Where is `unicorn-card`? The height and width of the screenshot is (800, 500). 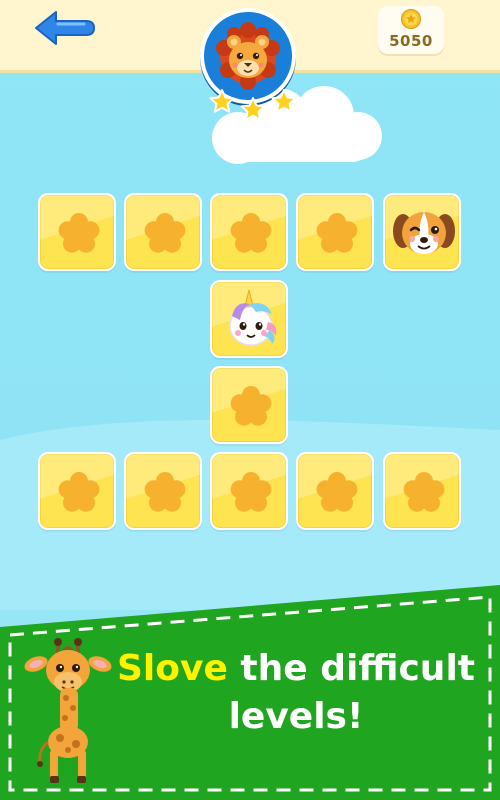
unicorn-card is located at coordinates (249, 319).